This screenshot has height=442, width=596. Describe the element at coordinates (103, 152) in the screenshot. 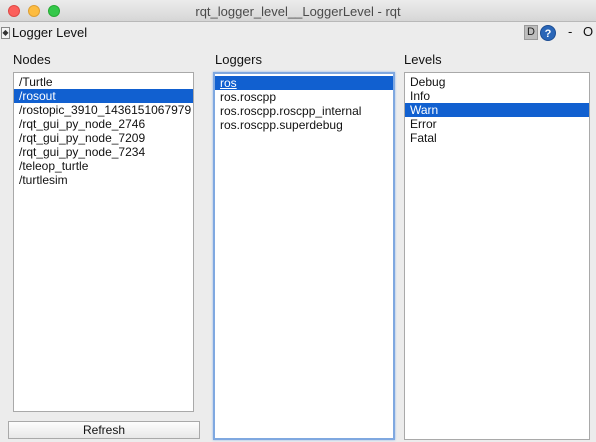

I see `node-list-item: /rqt_gui_py_node_7234` at that location.